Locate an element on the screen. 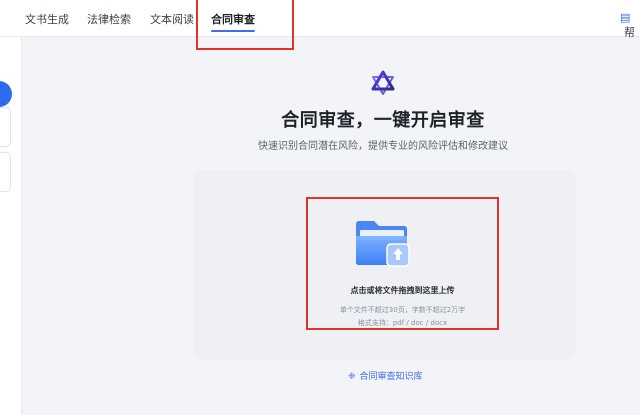  tab-legal-search: 法律检索 is located at coordinates (109, 19).